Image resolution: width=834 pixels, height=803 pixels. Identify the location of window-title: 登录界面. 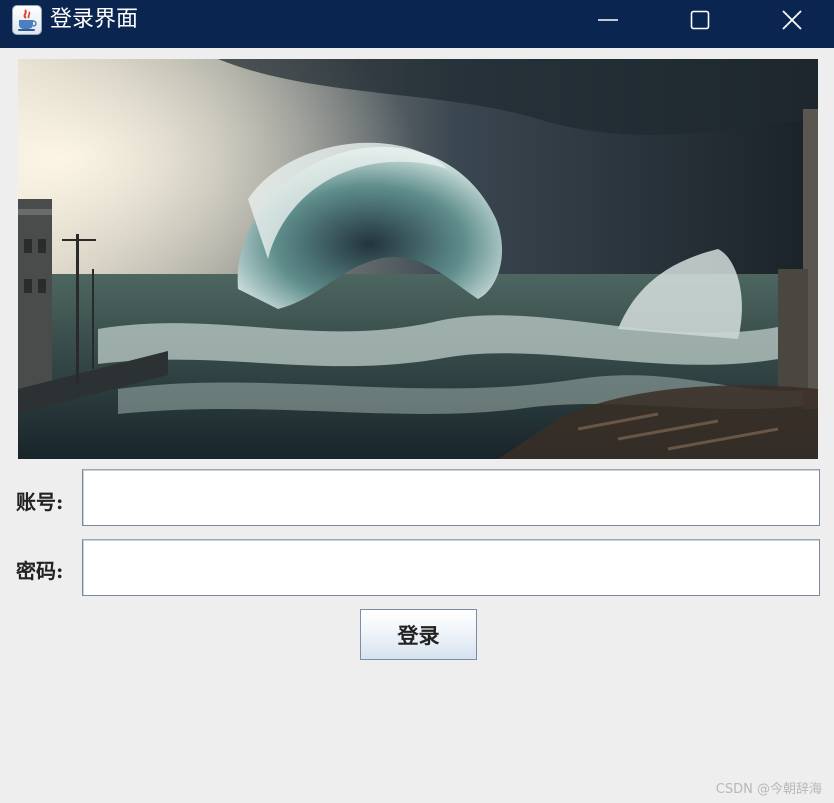
(94, 19).